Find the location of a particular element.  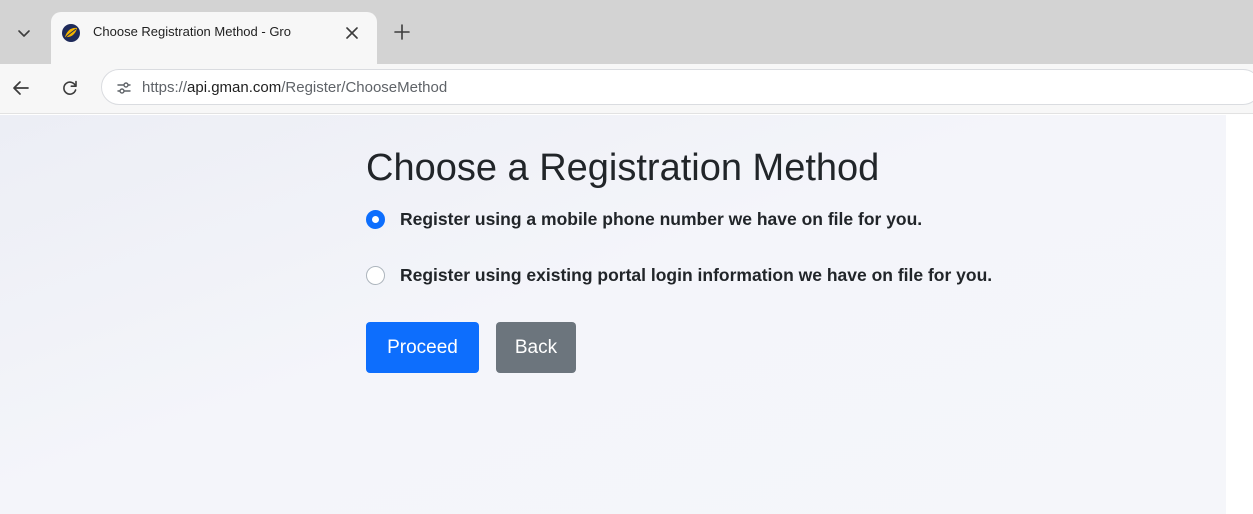

tab-close-button is located at coordinates (352, 33).